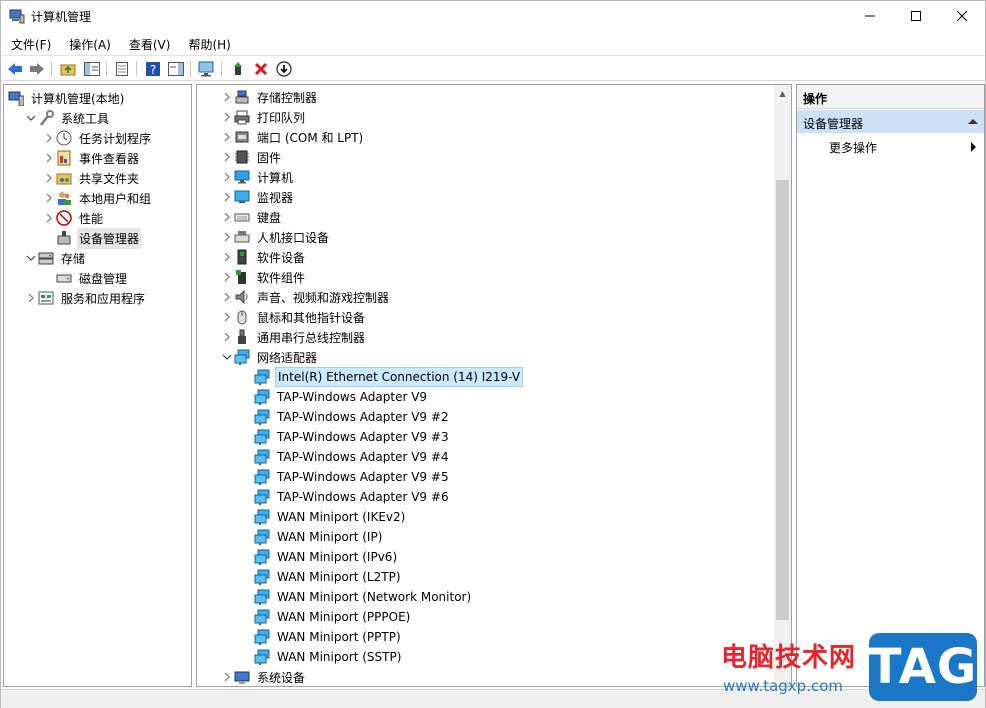 This screenshot has height=708, width=986. Describe the element at coordinates (176, 69) in the screenshot. I see `show-action-pane-icon` at that location.